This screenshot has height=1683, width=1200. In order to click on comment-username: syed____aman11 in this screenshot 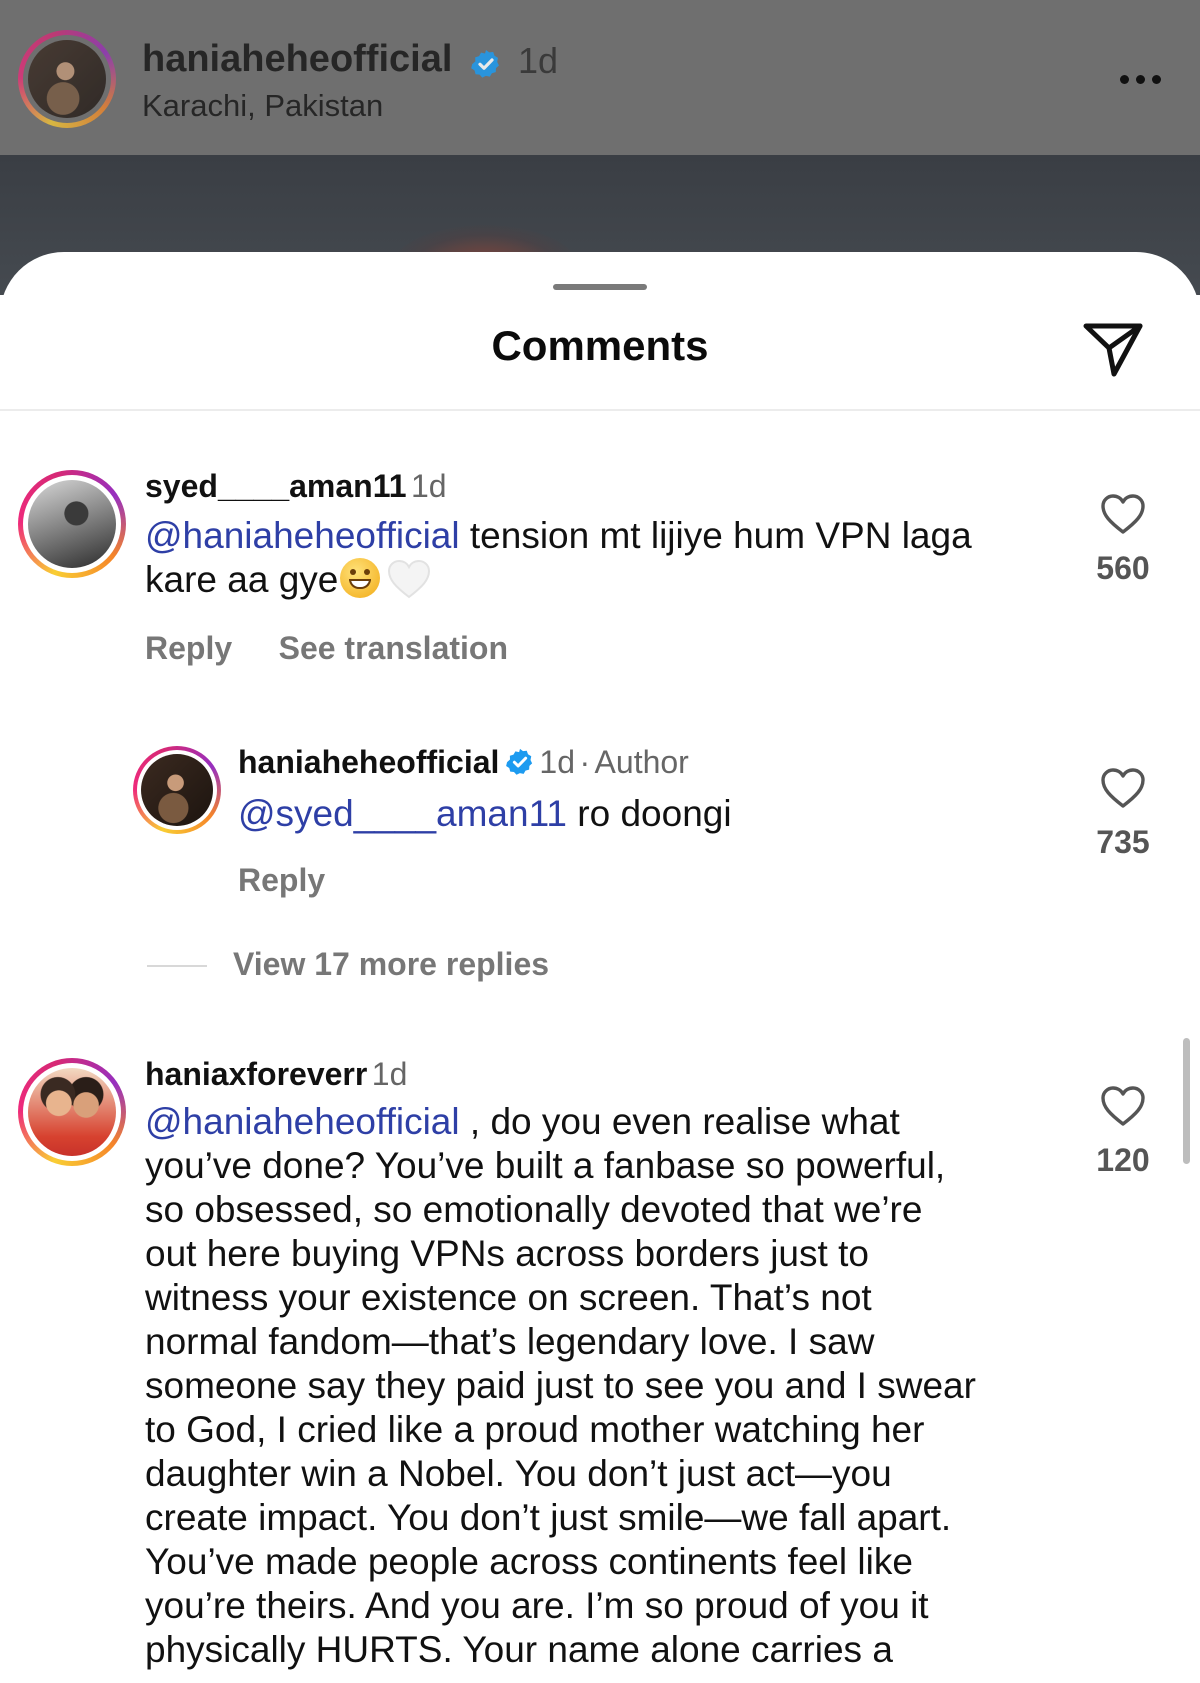, I will do `click(276, 486)`.